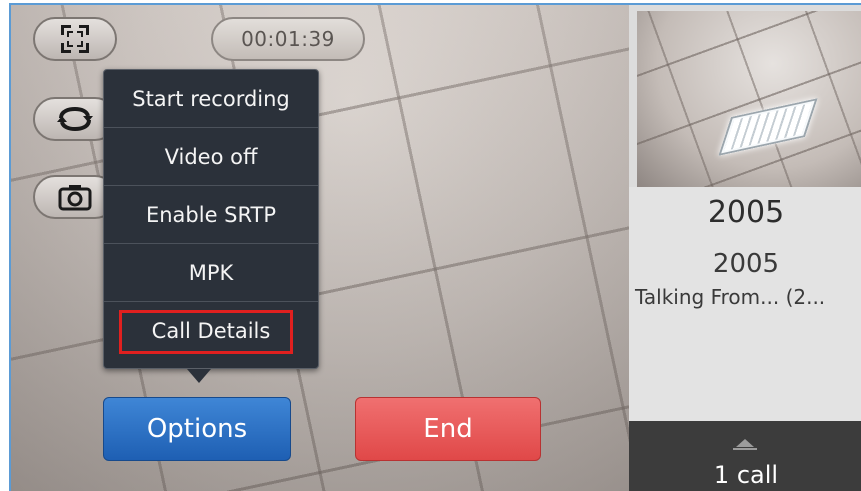 This screenshot has width=861, height=491. I want to click on call-count: 1 call, so click(746, 475).